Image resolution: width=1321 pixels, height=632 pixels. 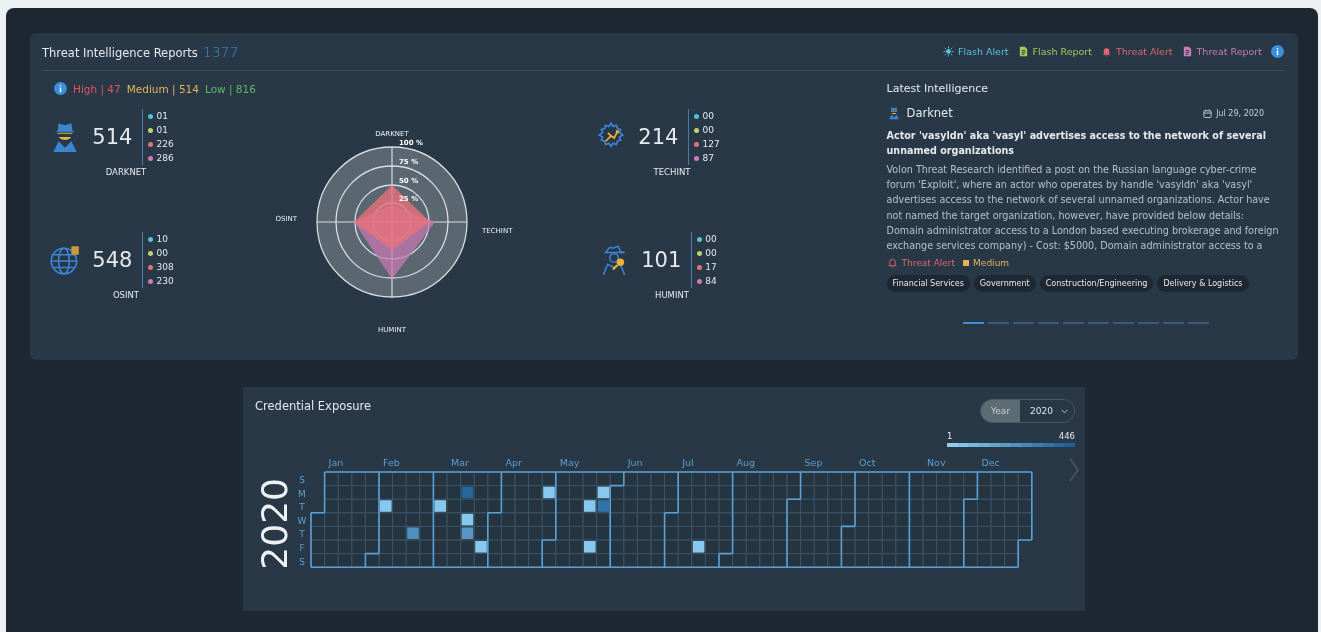 I want to click on source-label: OSINT, so click(x=125, y=295).